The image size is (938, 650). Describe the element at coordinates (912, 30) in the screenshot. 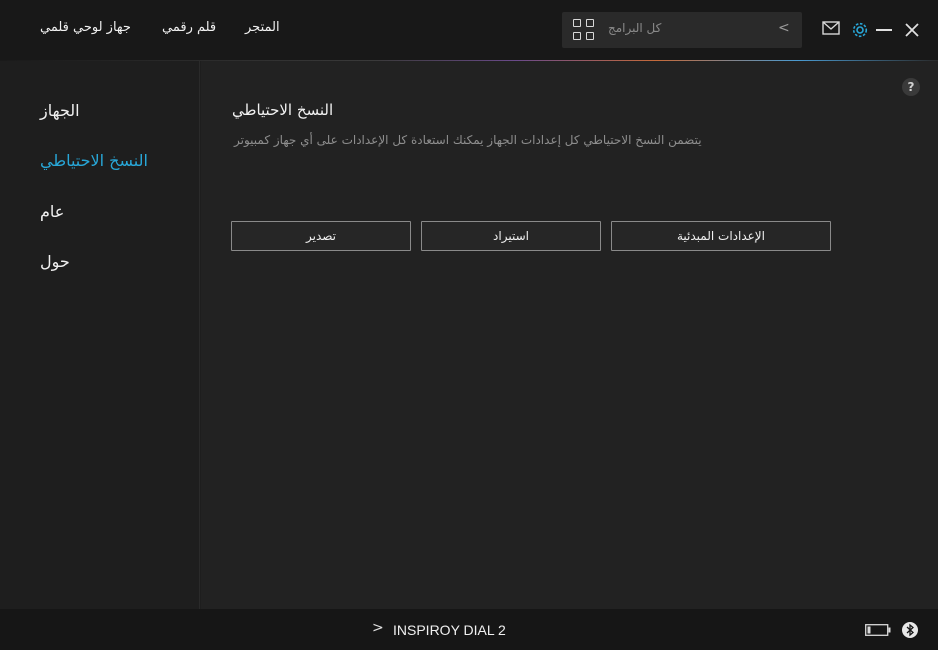

I see `close-icon` at that location.